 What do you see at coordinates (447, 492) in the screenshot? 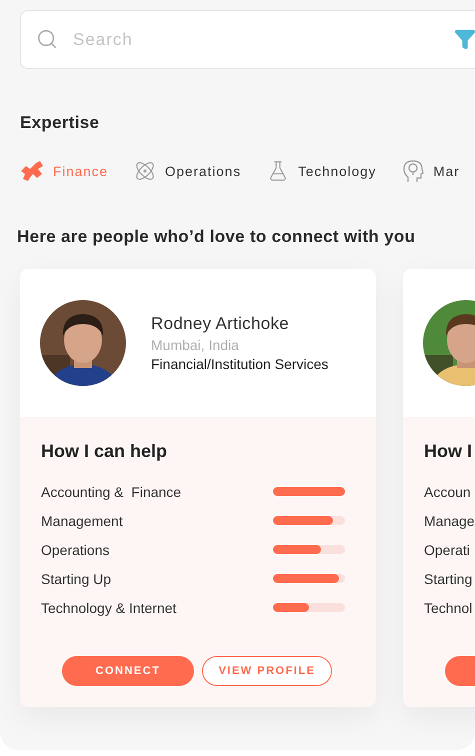
I see `skill-label: Accoun` at bounding box center [447, 492].